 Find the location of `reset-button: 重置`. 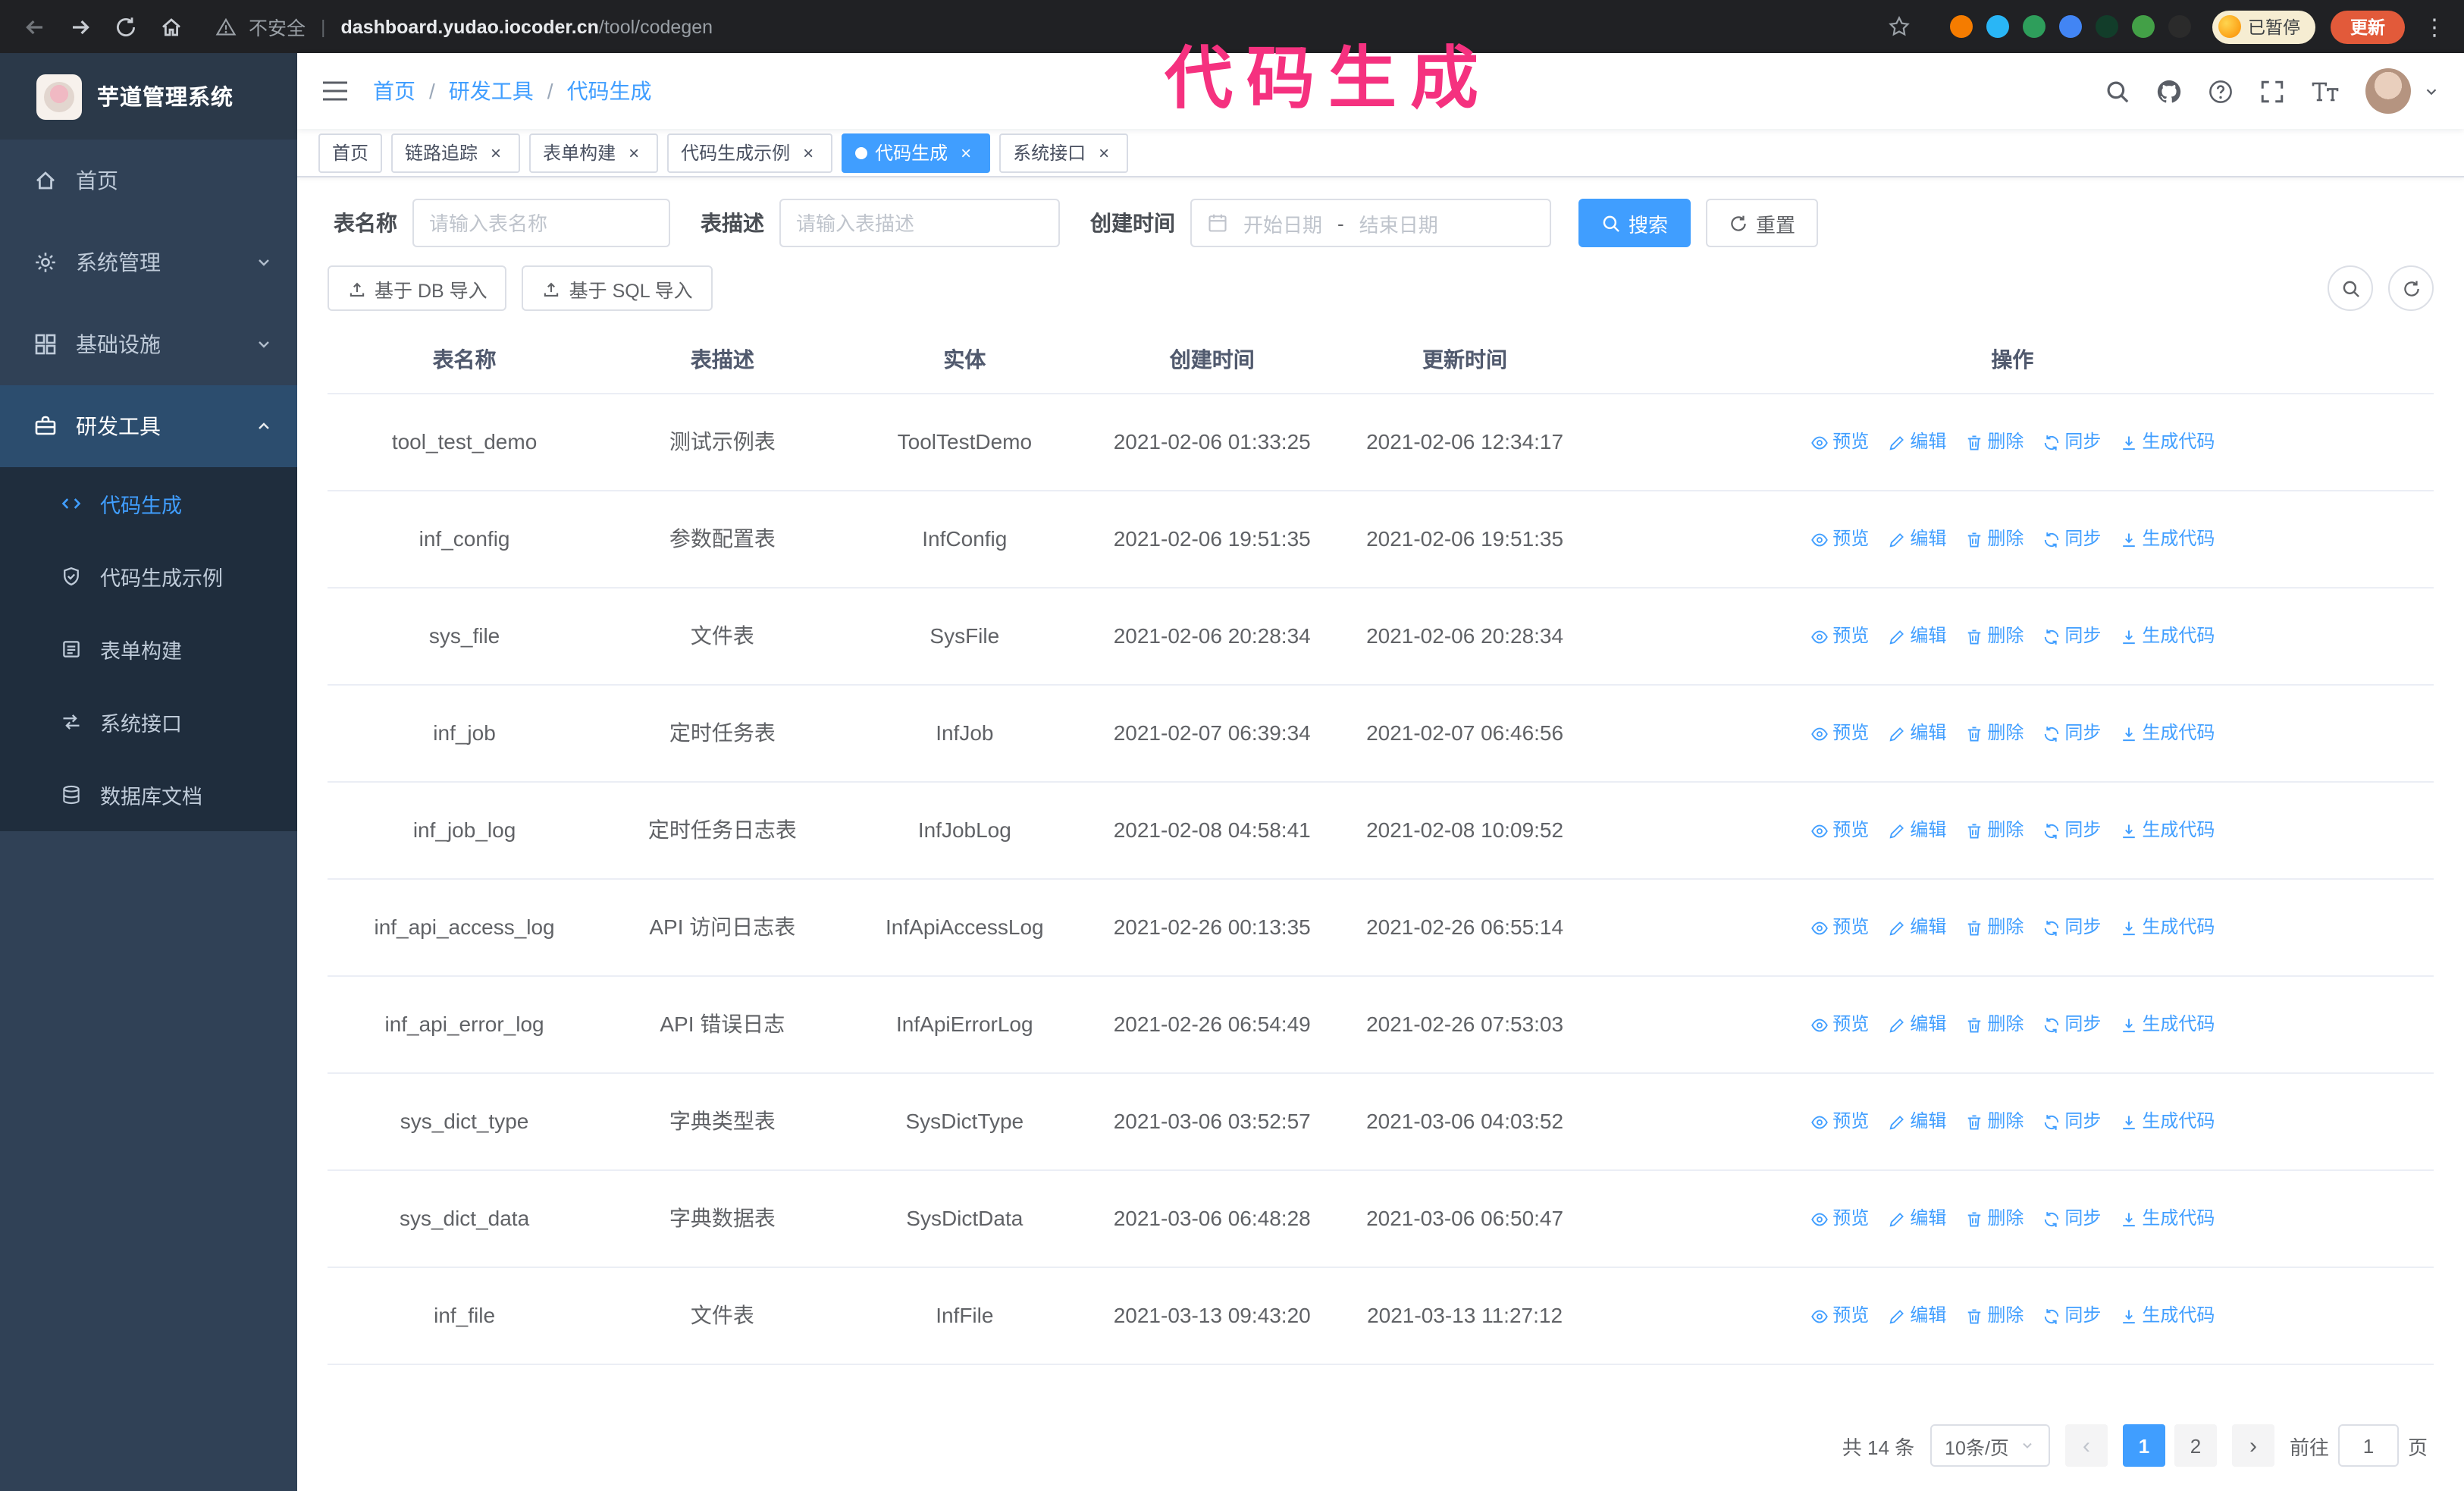

reset-button: 重置 is located at coordinates (1762, 223).